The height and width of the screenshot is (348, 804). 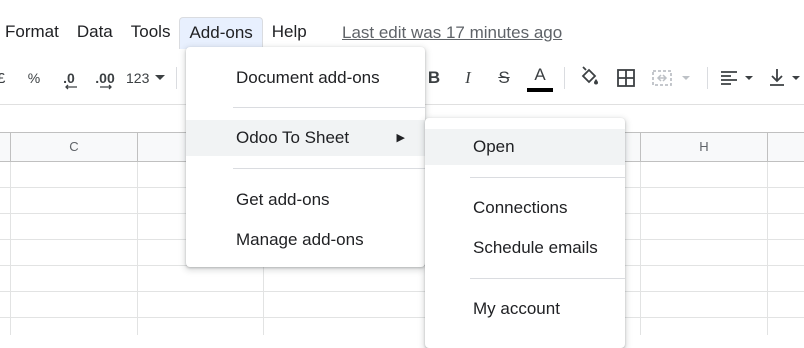 I want to click on column-header-h: H, so click(x=703, y=147).